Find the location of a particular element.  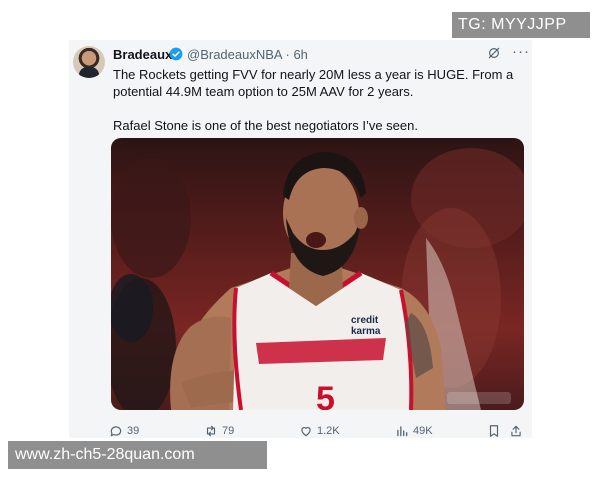

tweet-actions: 39 79 1.2K 49K is located at coordinates (319, 433).